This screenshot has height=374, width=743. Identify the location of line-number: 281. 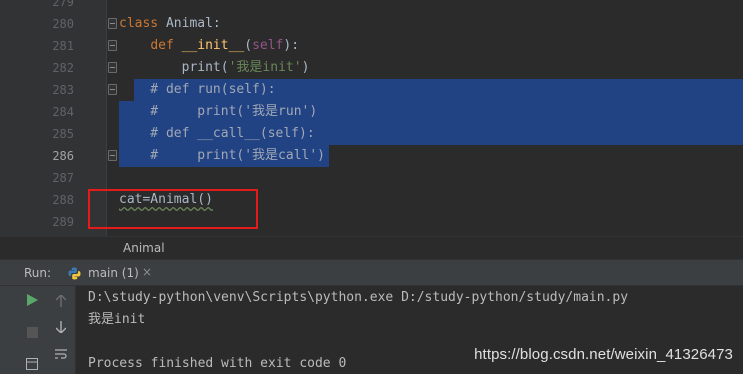
(63, 46).